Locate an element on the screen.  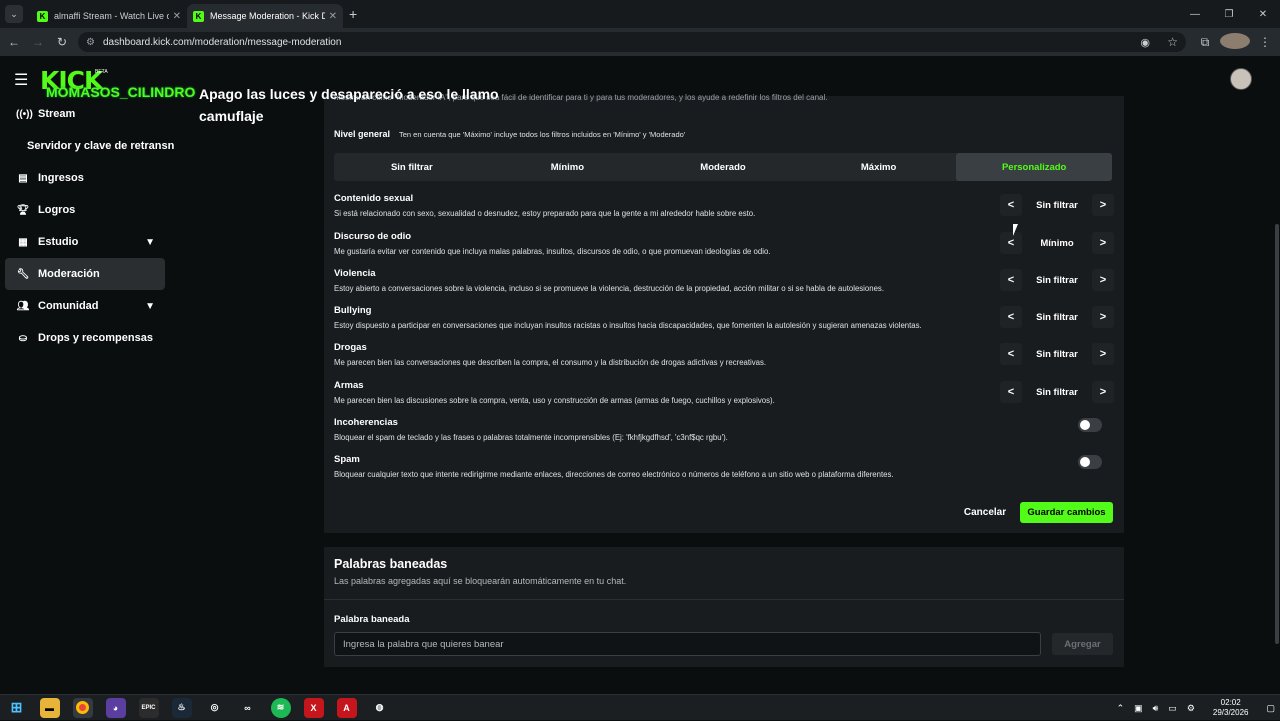
clock: 02:02 29/3/2026 is located at coordinates (1231, 708).